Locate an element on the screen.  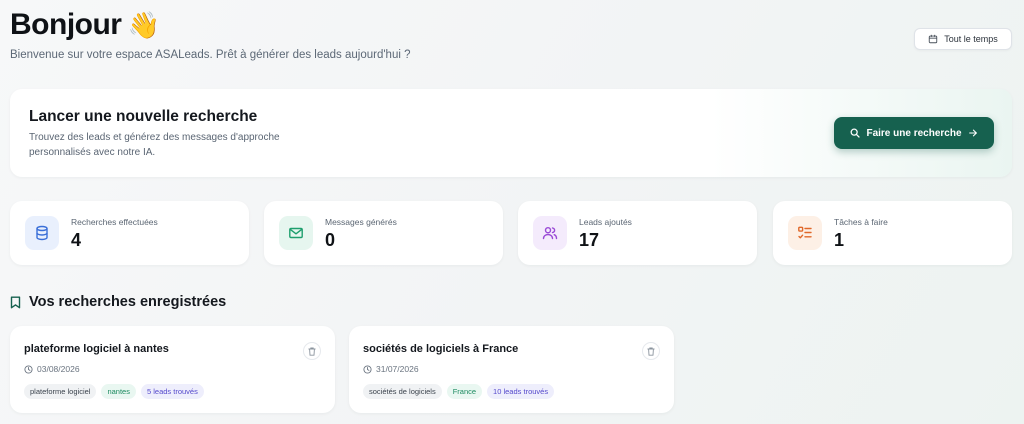
users-icon is located at coordinates (550, 233).